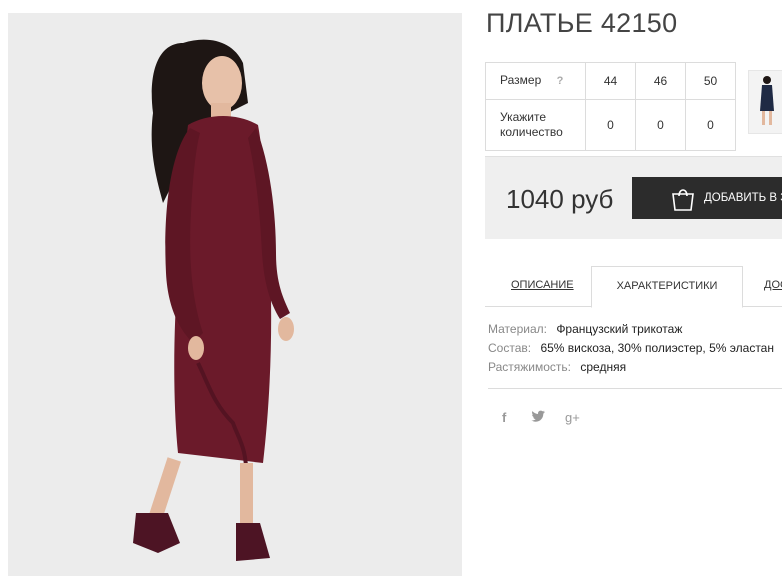  Describe the element at coordinates (667, 287) in the screenshot. I see `tab-characteristics: ХАРАКТЕРИСТИКИ` at that location.